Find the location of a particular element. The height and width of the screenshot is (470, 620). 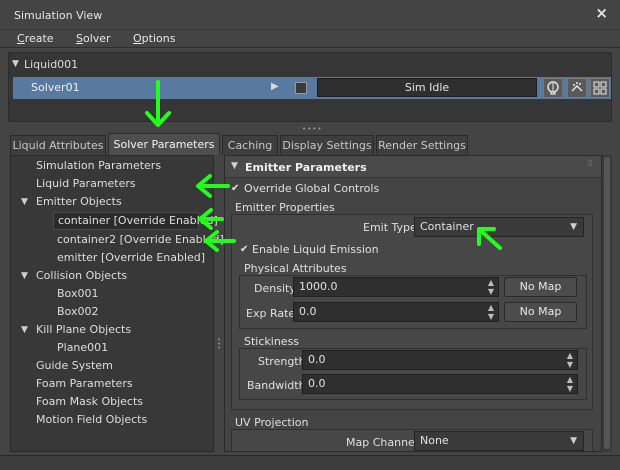

tree-item-label: Kill Plane Objects is located at coordinates (84, 329).